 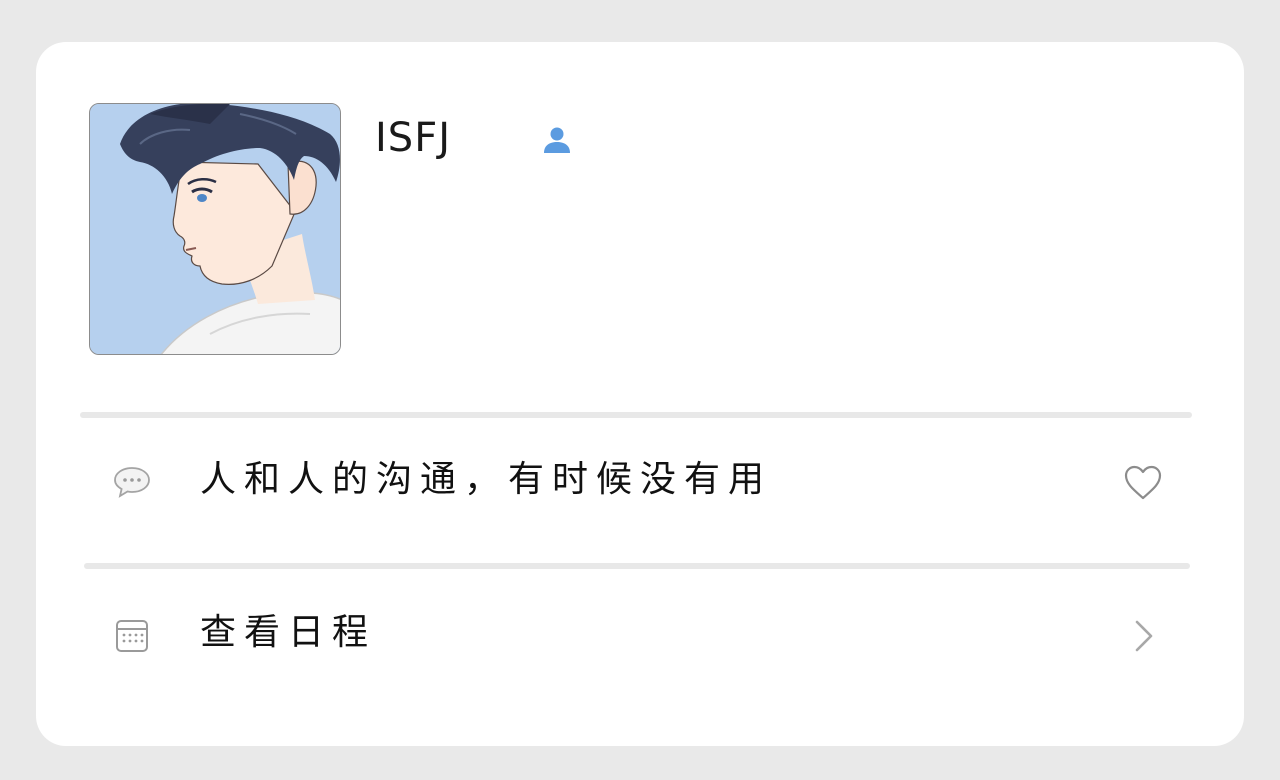 I want to click on schedule-text: 查看日程, so click(x=288, y=632).